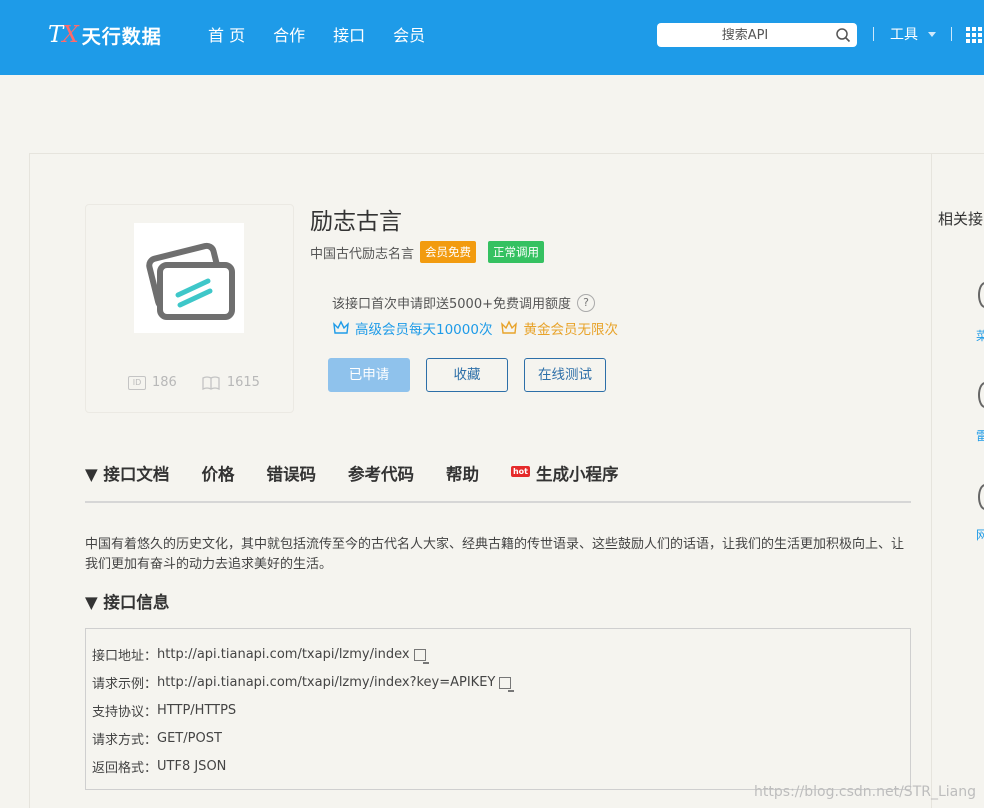 Image resolution: width=984 pixels, height=808 pixels. What do you see at coordinates (356, 222) in the screenshot?
I see `api-title: 励志古言` at bounding box center [356, 222].